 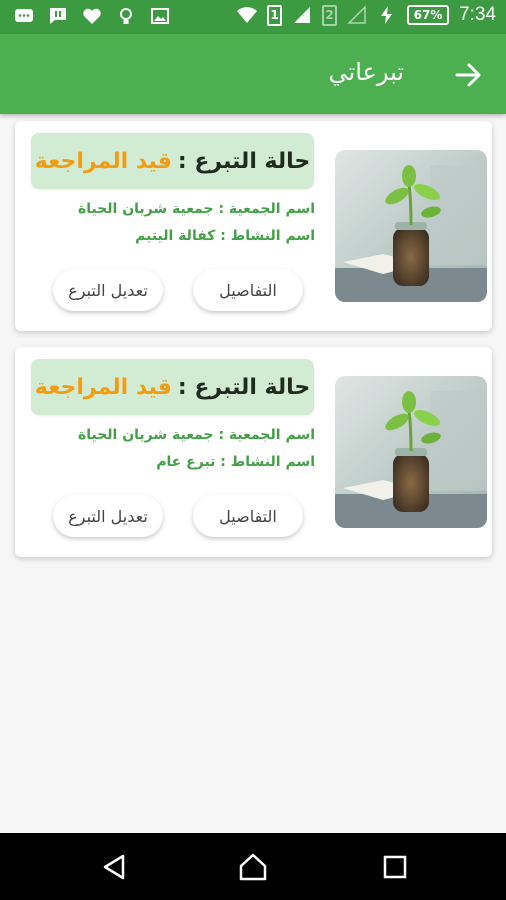 What do you see at coordinates (24, 16) in the screenshot?
I see `chat-icon` at bounding box center [24, 16].